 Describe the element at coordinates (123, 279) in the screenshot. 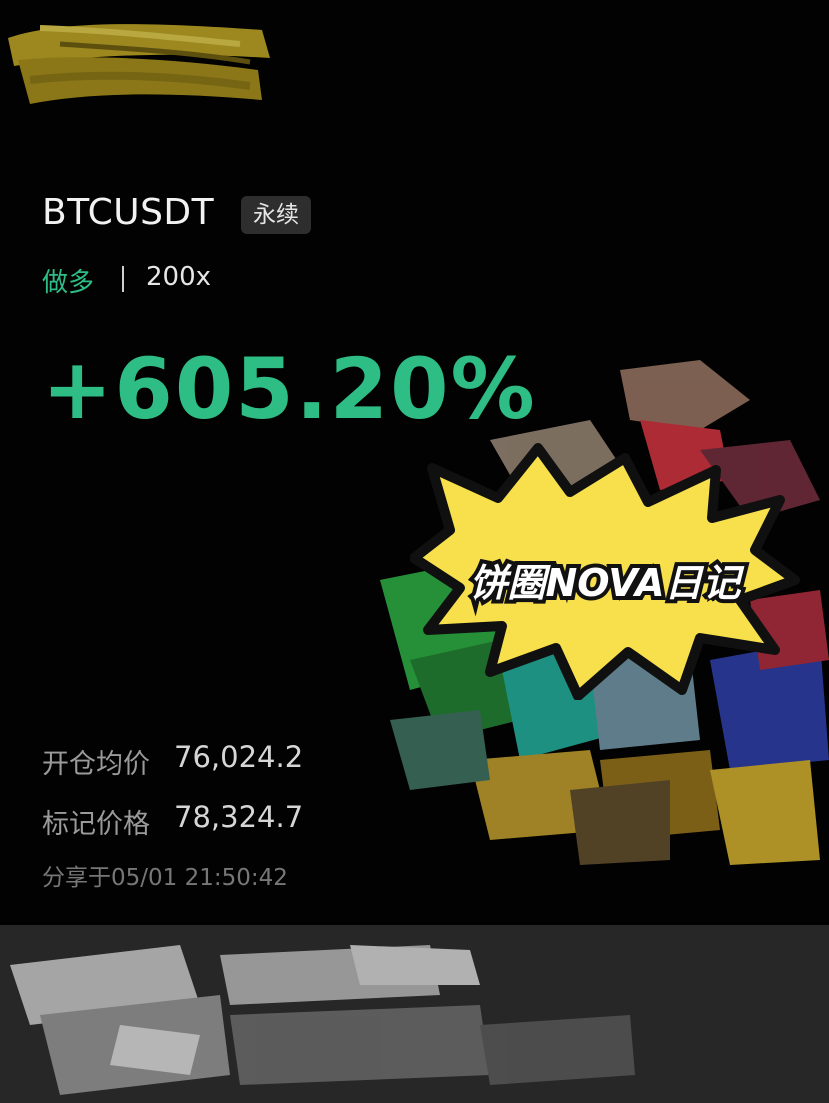

I see `divider` at that location.